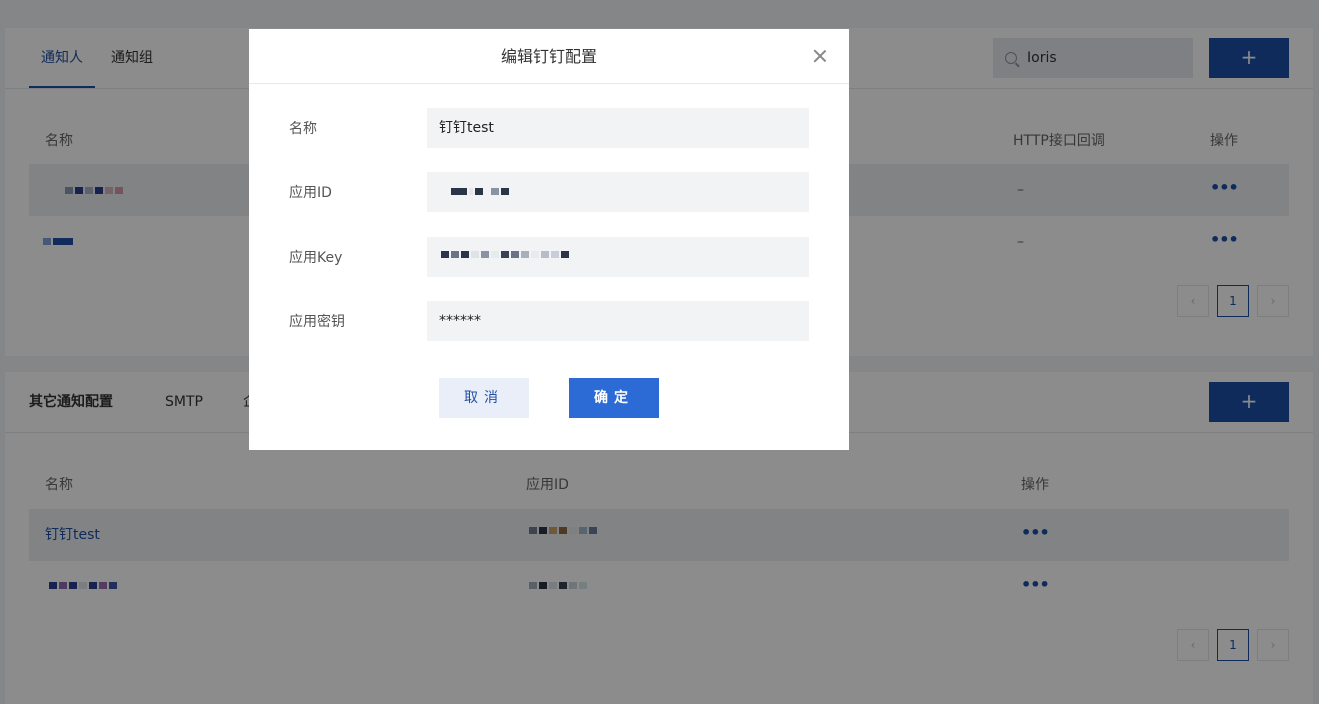 The image size is (1319, 704). I want to click on redacted-appkey-value, so click(505, 254).